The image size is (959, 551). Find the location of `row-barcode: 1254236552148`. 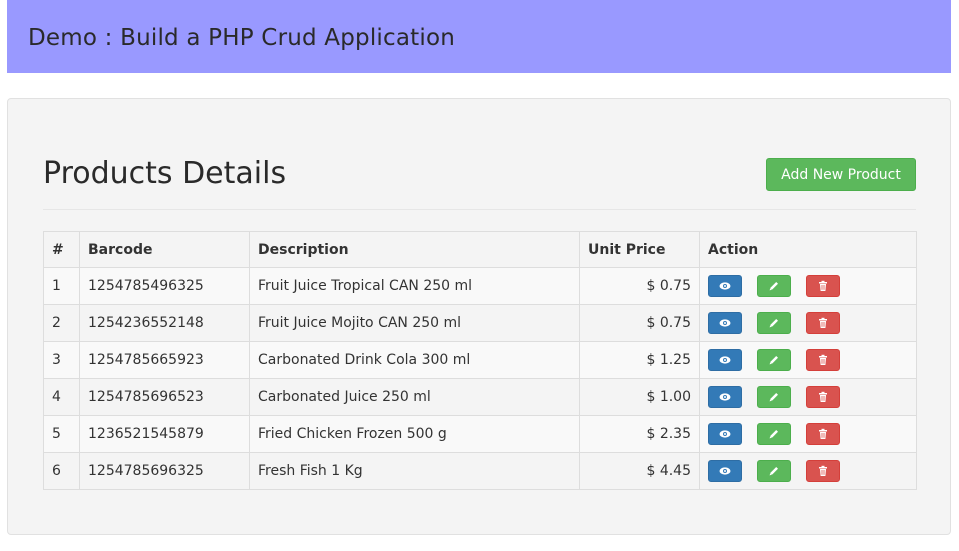

row-barcode: 1254236552148 is located at coordinates (164, 323).